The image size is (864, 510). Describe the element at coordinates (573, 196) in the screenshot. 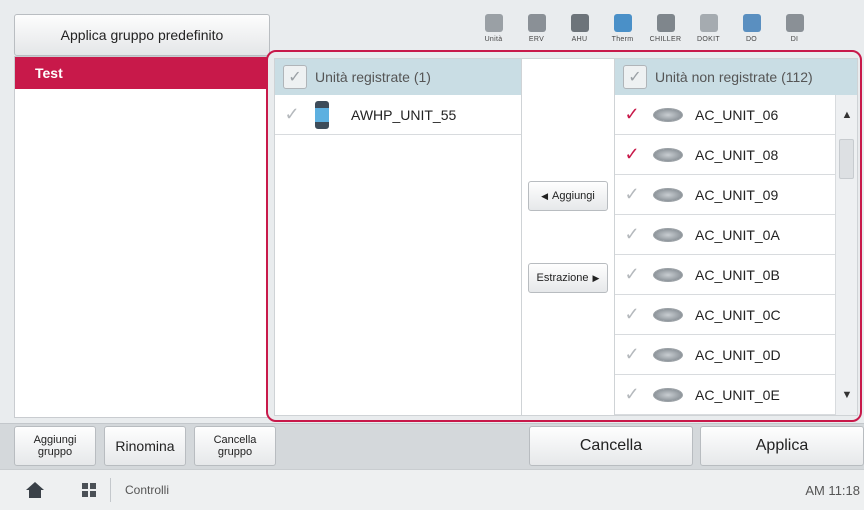

I see `add-units-label: Aggiungi` at that location.